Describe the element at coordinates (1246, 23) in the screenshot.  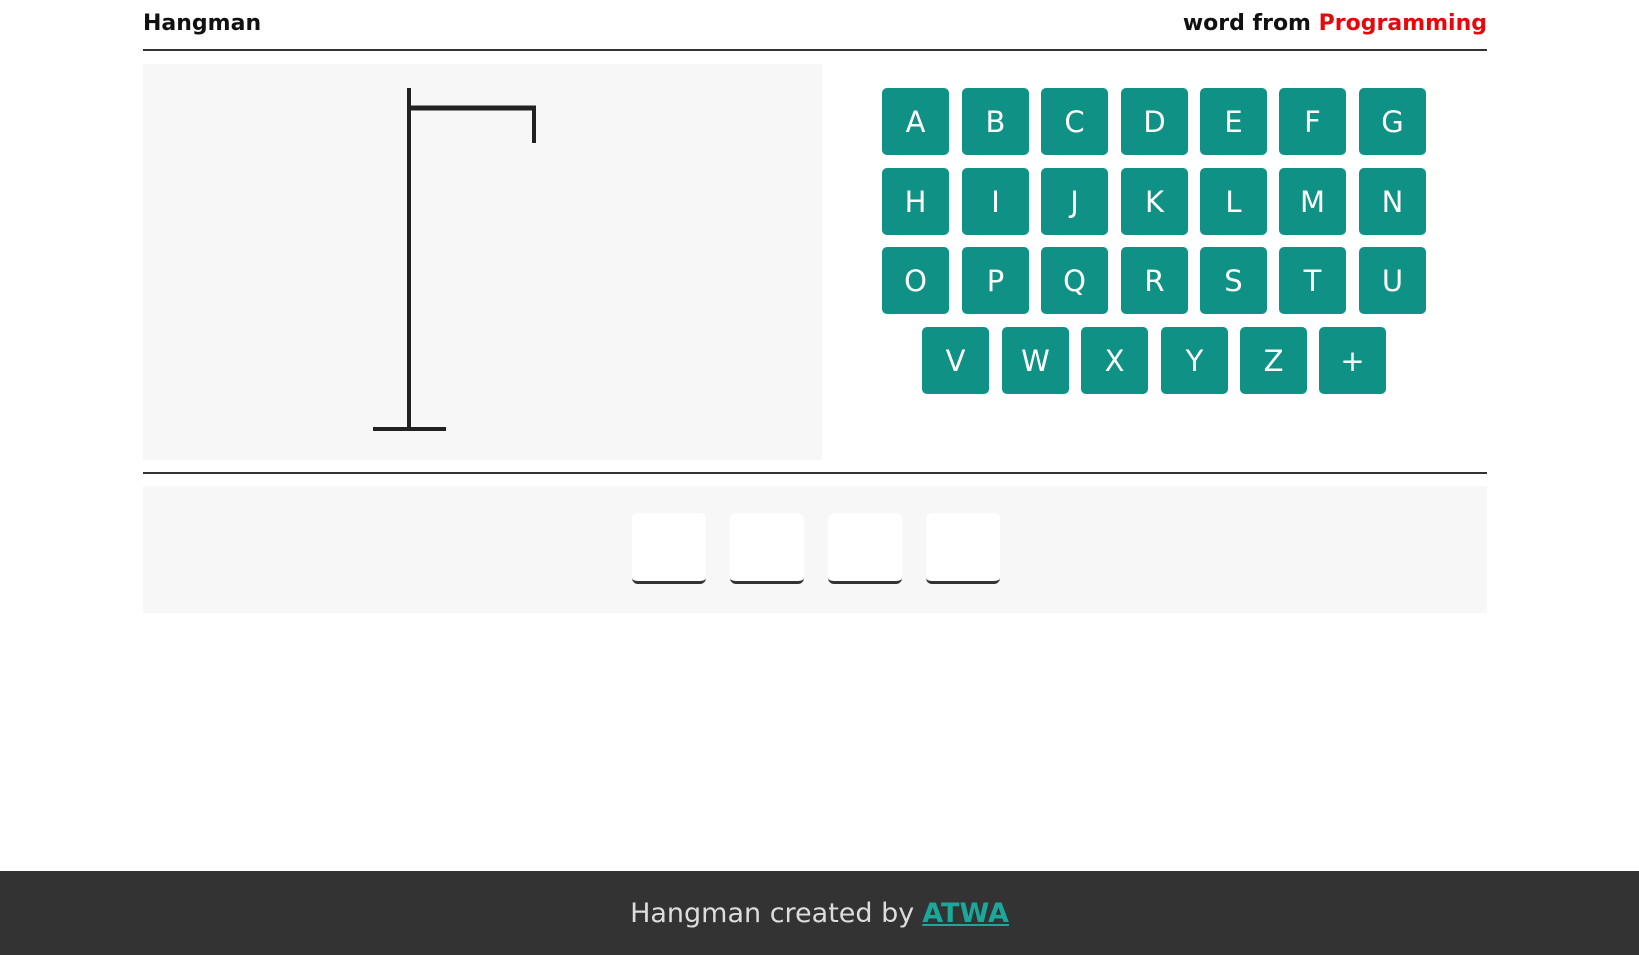
I see `category-prefix: word from` at that location.